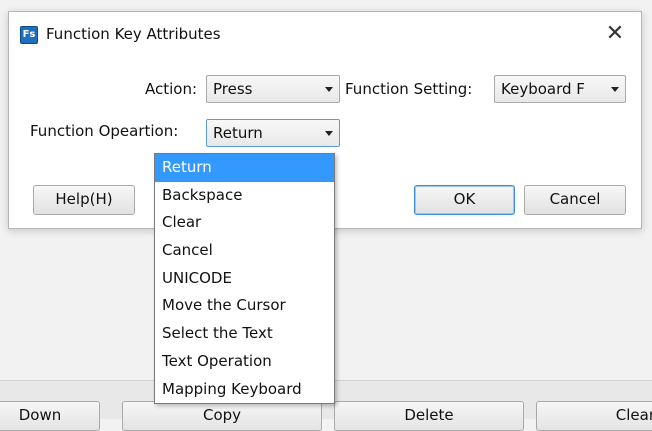 The width and height of the screenshot is (652, 431). What do you see at coordinates (133, 34) in the screenshot?
I see `dialog-title: Function Key Attributes` at bounding box center [133, 34].